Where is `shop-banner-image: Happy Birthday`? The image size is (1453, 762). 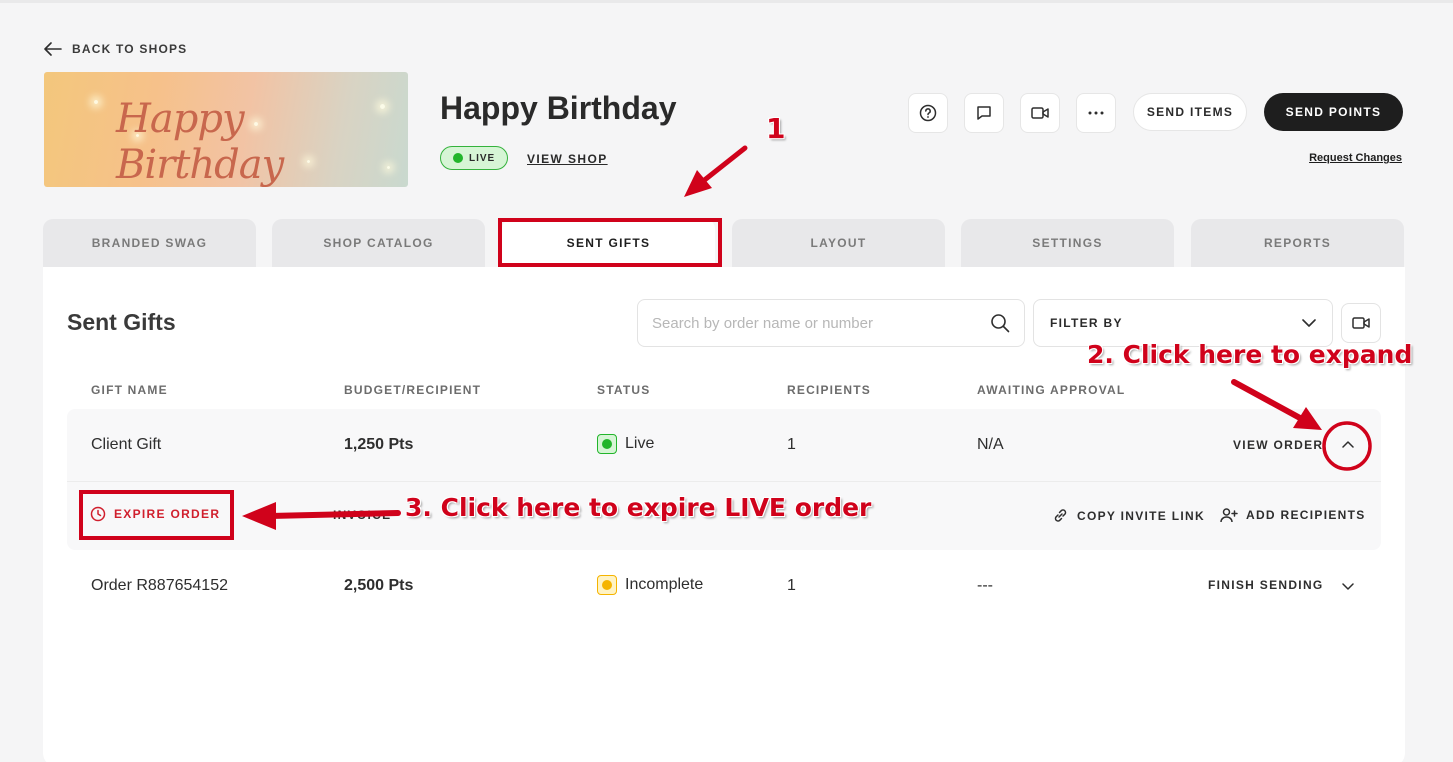
shop-banner-image: Happy Birthday is located at coordinates (226, 129).